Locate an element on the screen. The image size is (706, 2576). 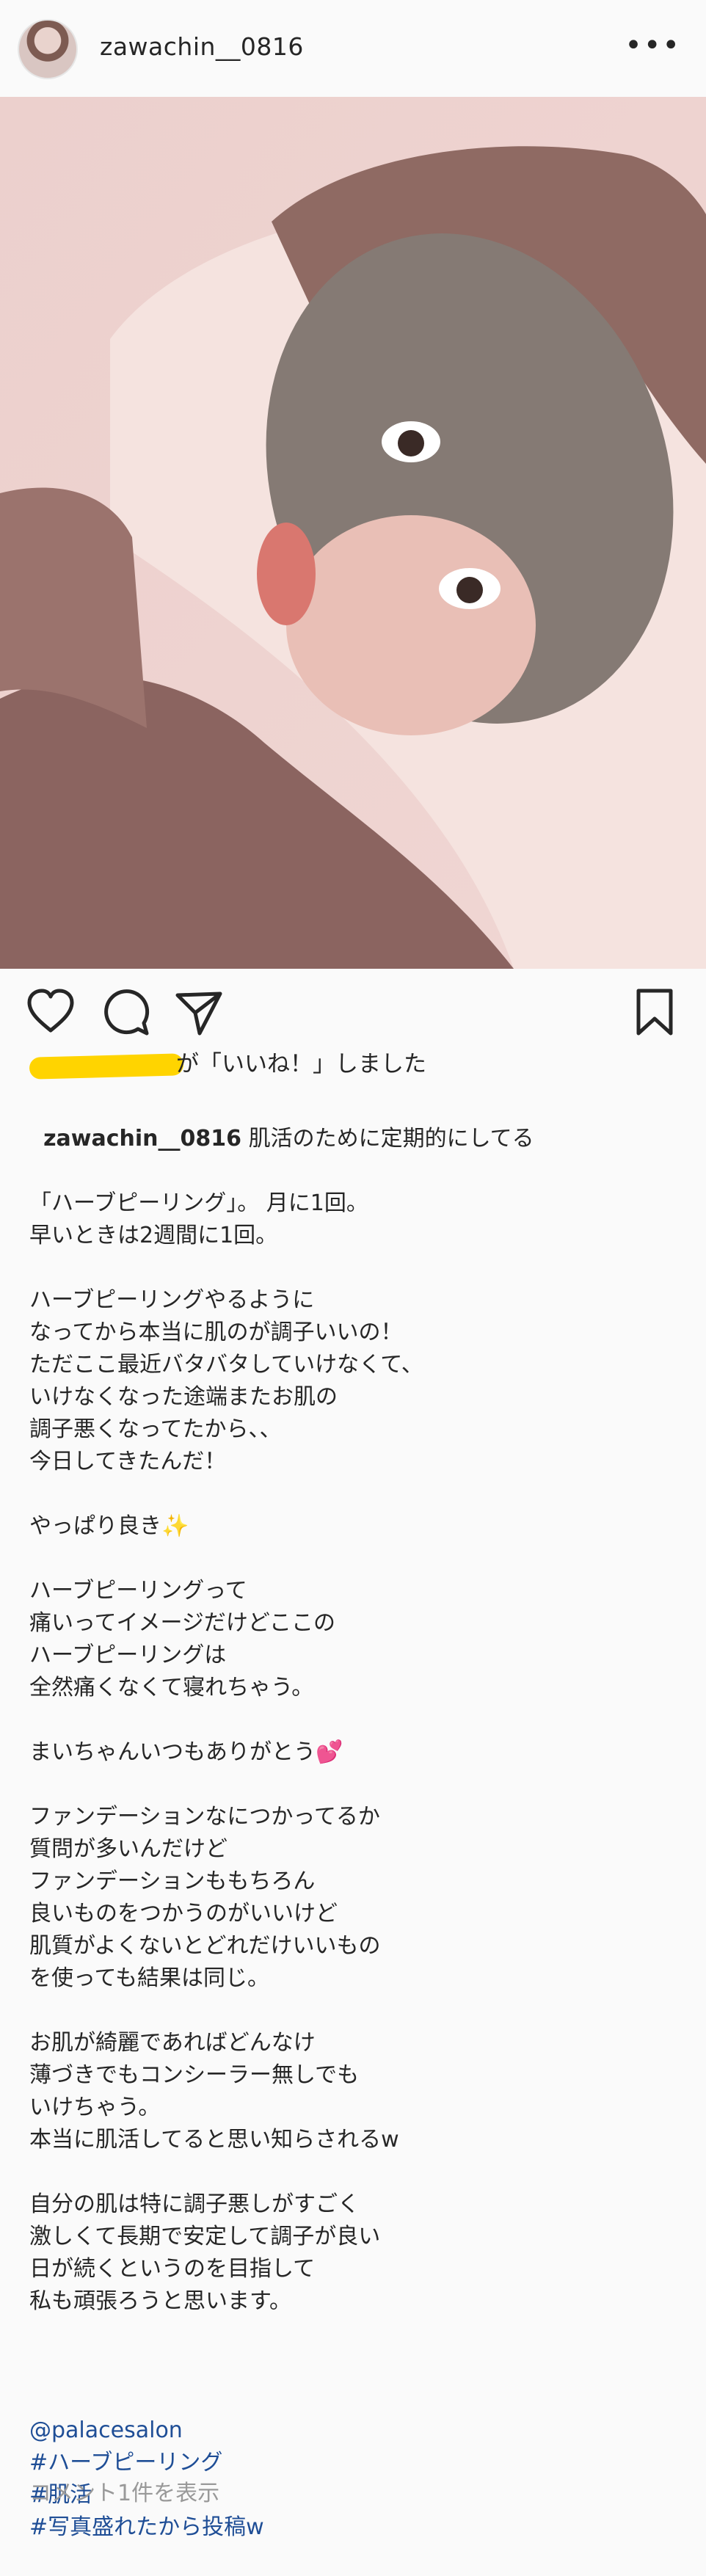
caption-first-line: 肌活のために定期的にしてる is located at coordinates (391, 1138).